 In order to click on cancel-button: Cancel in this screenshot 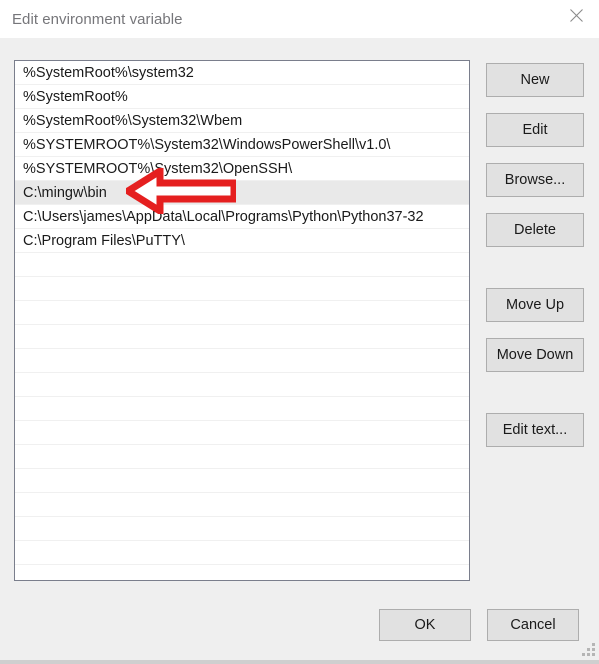, I will do `click(533, 625)`.